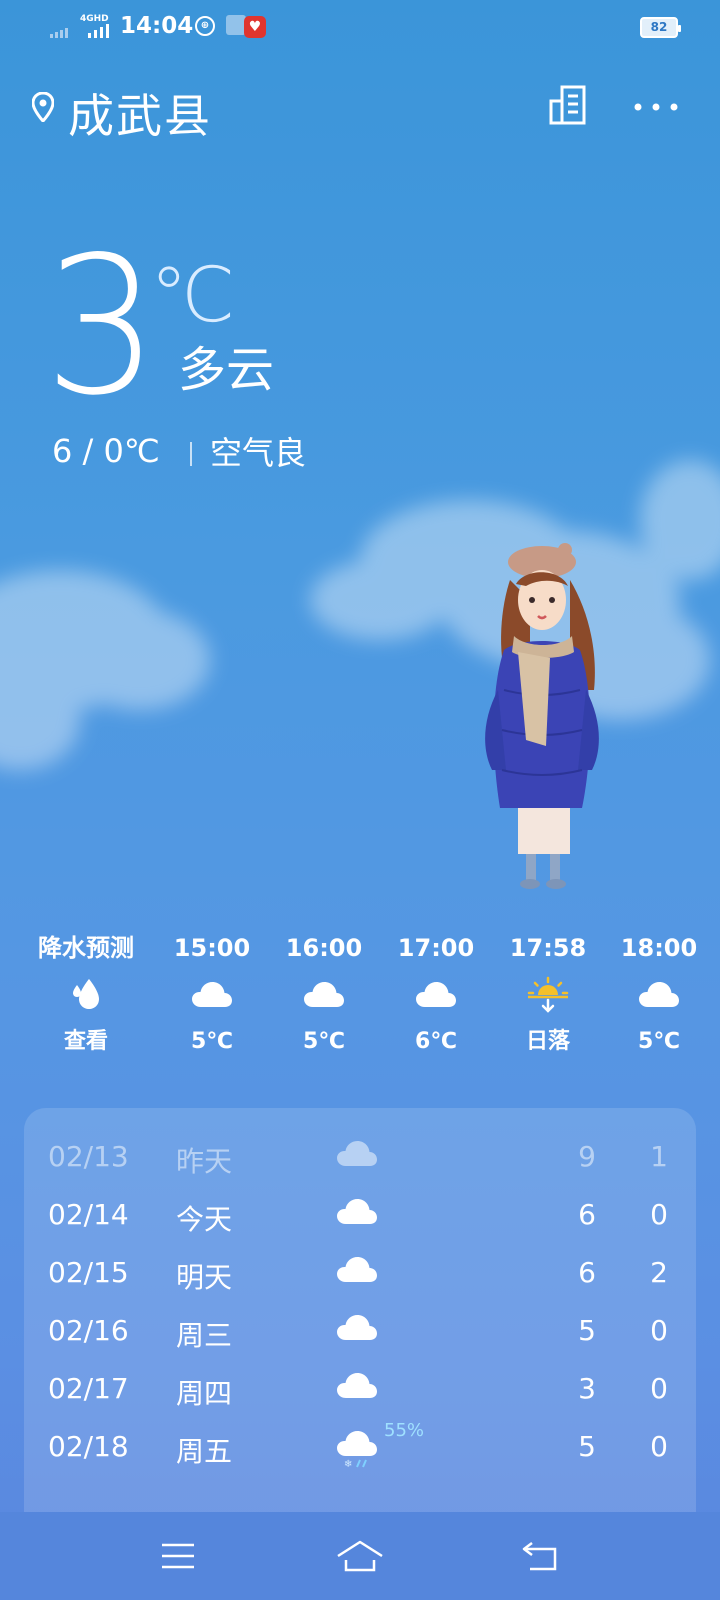 This screenshot has height=1600, width=720. I want to click on daily-day: 周五, so click(204, 1451).